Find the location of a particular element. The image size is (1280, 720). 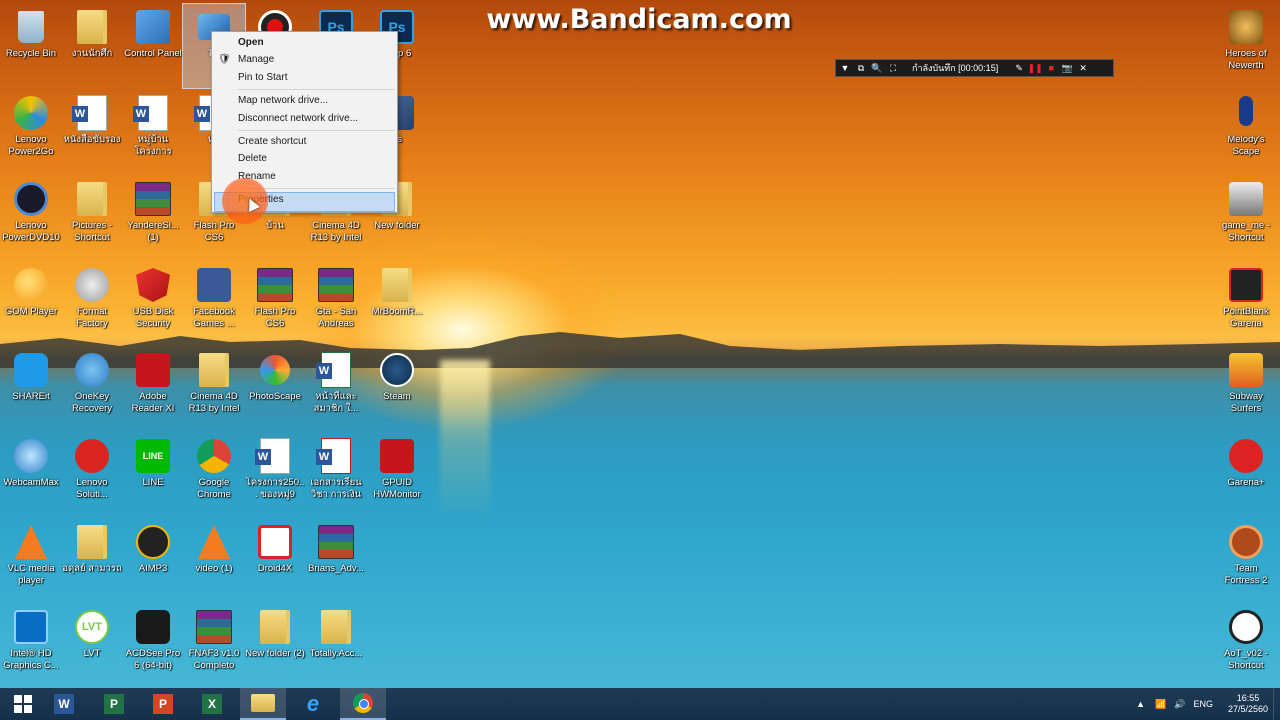

desktop-icon: Droid4X is located at coordinates (275, 561).